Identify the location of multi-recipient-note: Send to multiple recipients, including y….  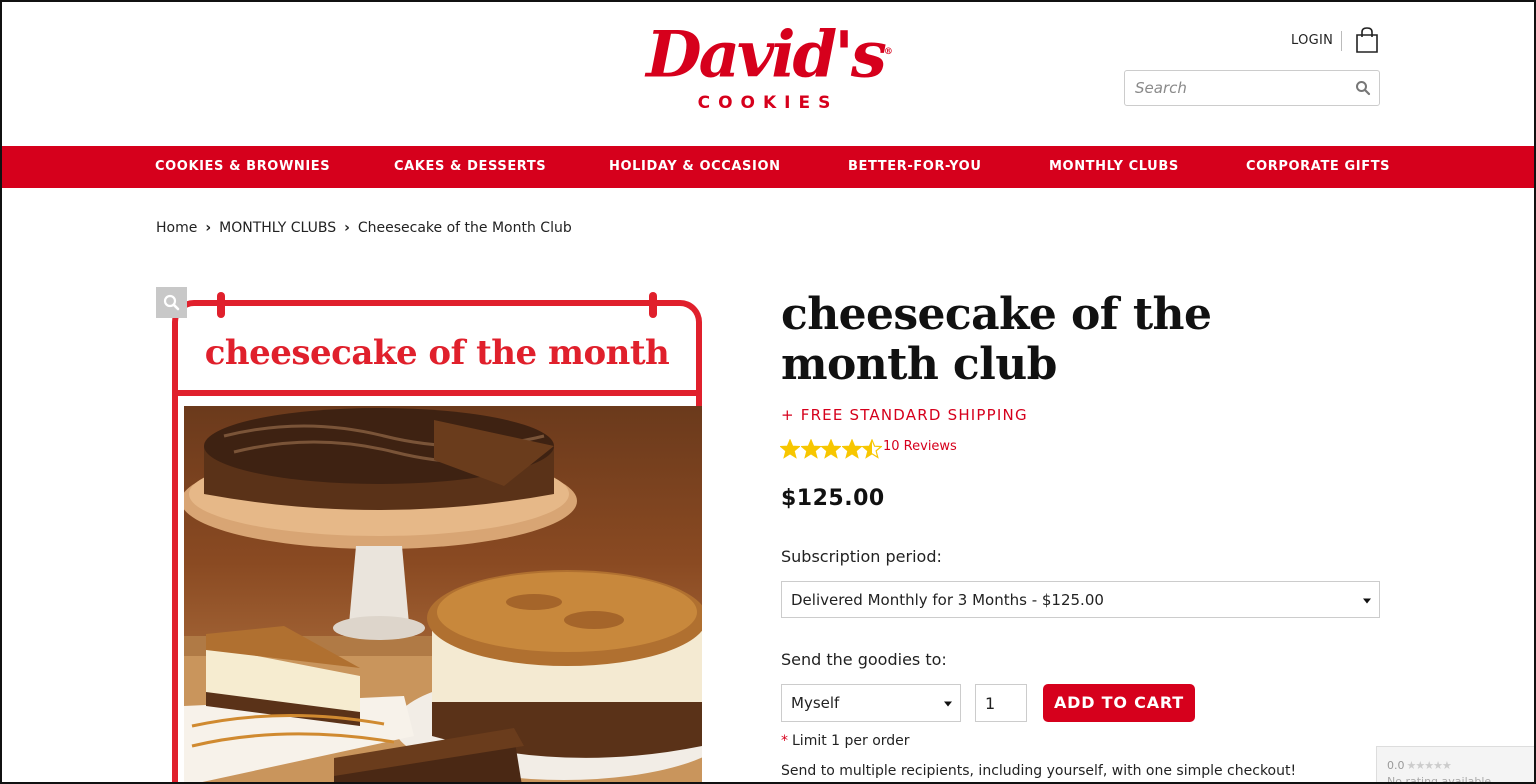
(1039, 771).